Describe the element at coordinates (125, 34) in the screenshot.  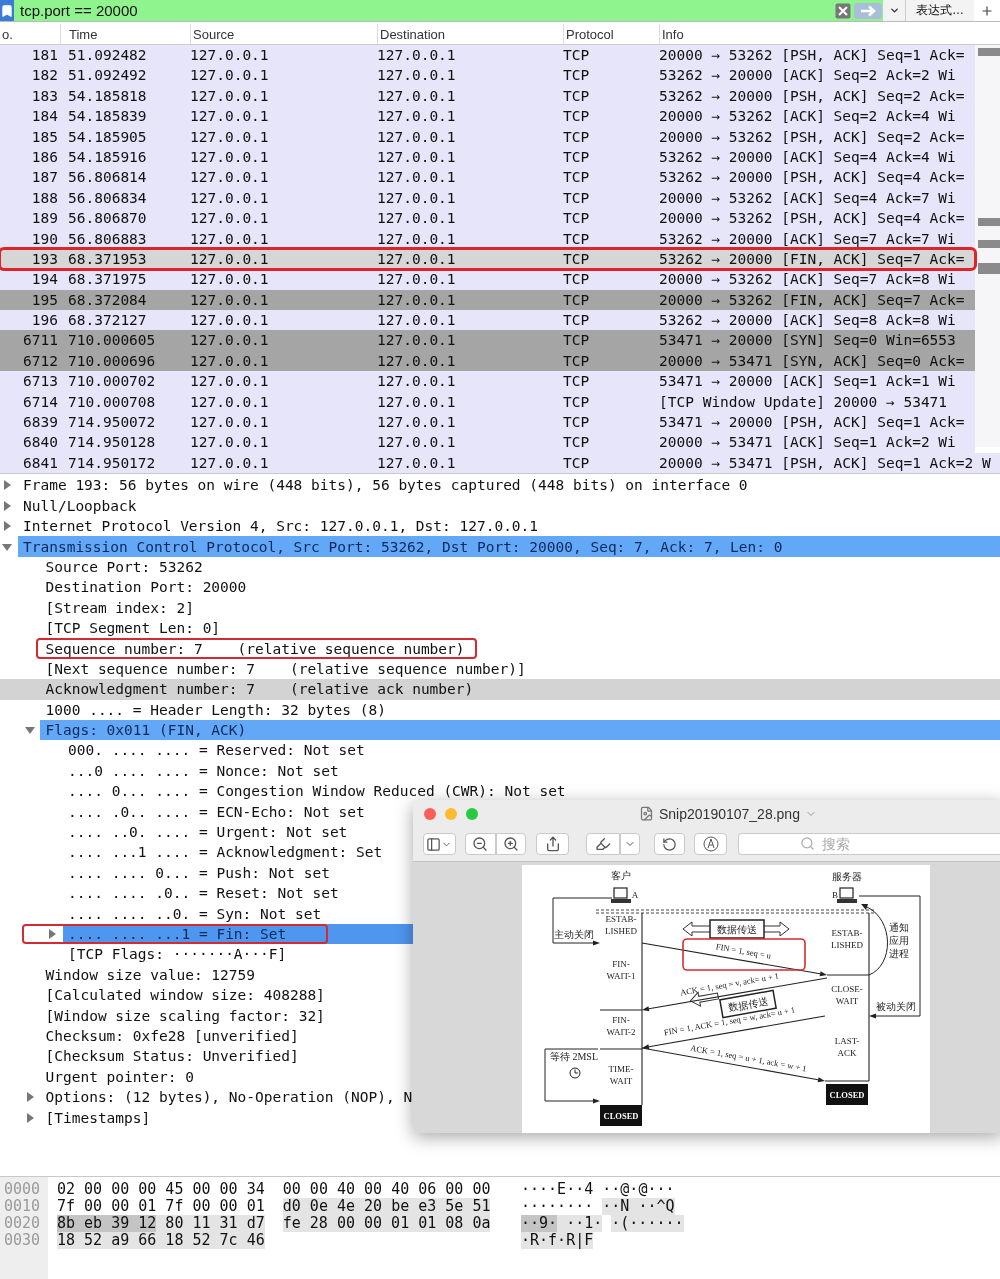
I see `column-header: Time` at that location.